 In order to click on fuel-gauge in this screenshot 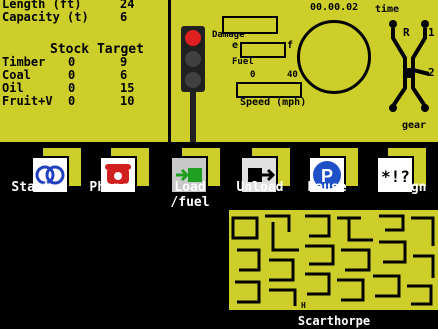, I will do `click(263, 50)`.